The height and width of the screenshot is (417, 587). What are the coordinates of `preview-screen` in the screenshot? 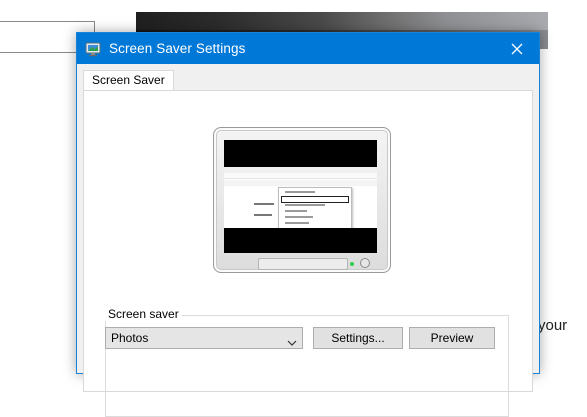 It's located at (300, 196).